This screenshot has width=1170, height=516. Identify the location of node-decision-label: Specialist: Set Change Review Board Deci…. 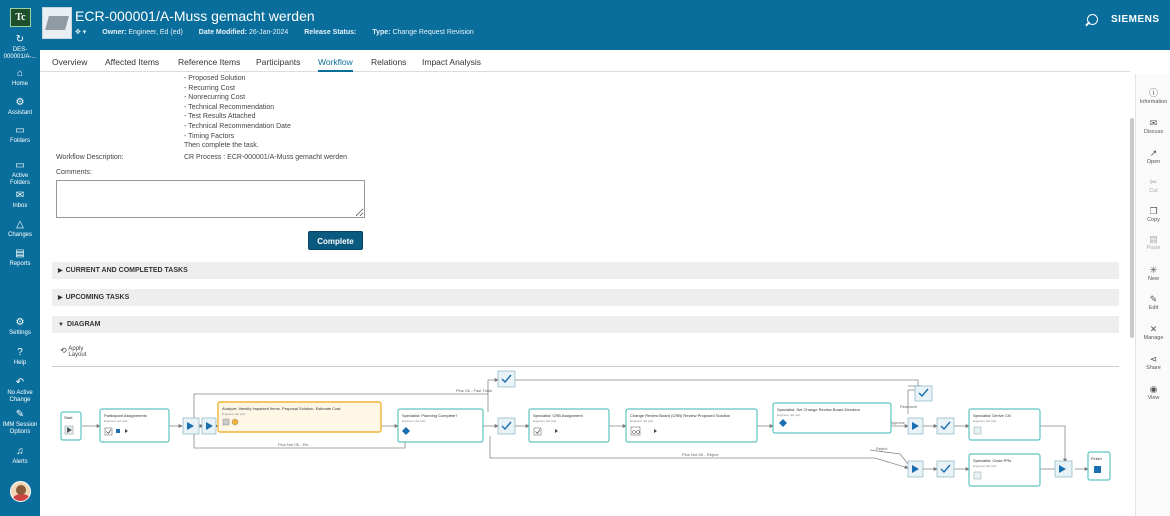
(818, 409).